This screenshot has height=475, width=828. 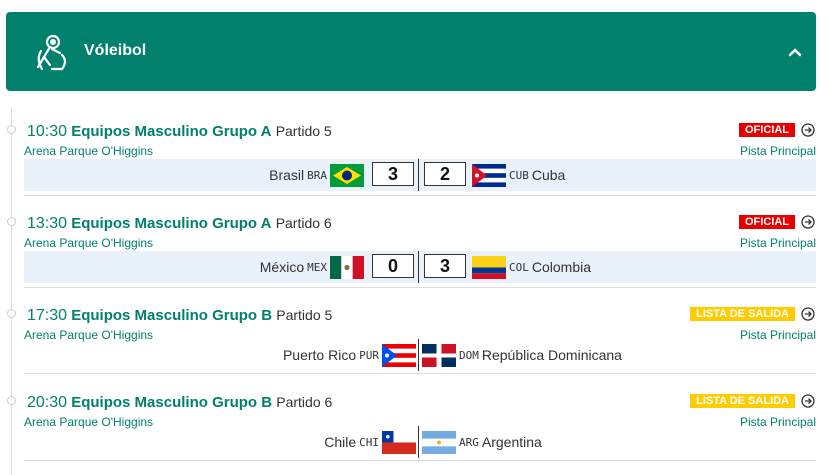 I want to click on home-team: Brasil BRA, so click(x=316, y=175).